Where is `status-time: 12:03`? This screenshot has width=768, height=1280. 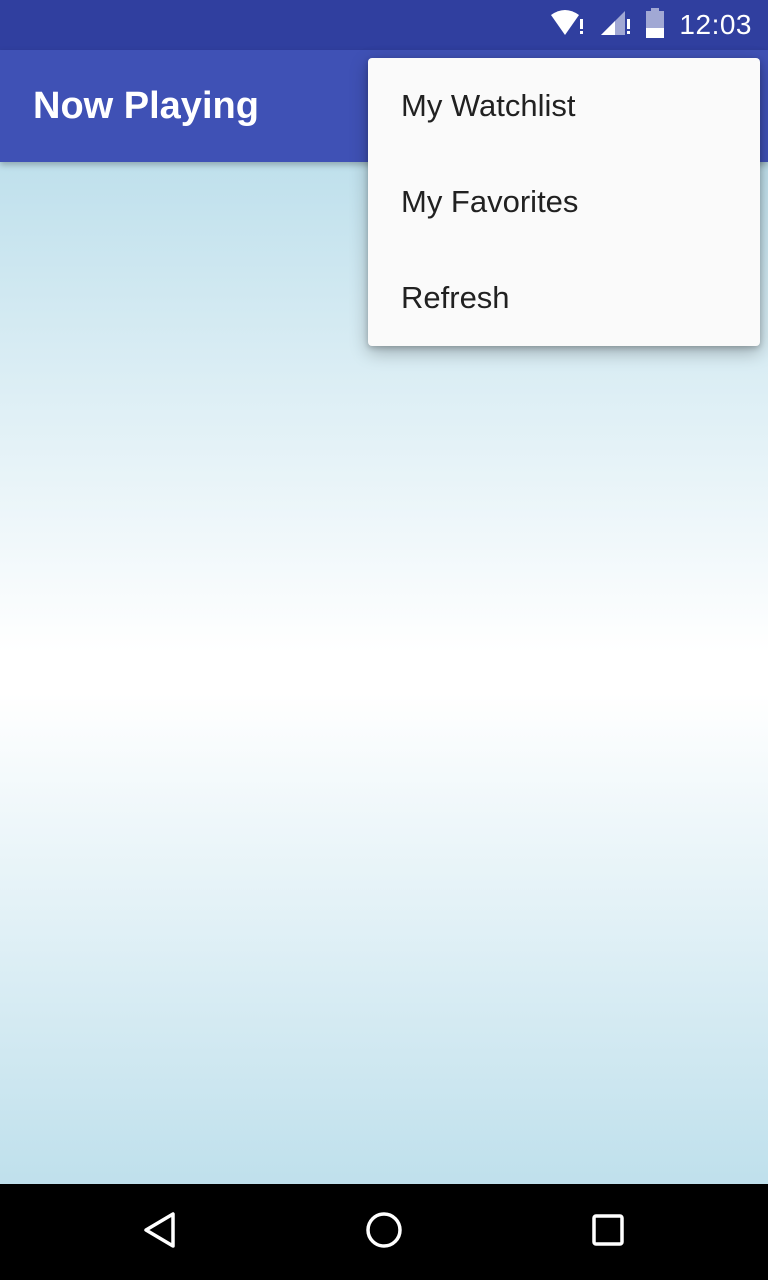 status-time: 12:03 is located at coordinates (715, 24).